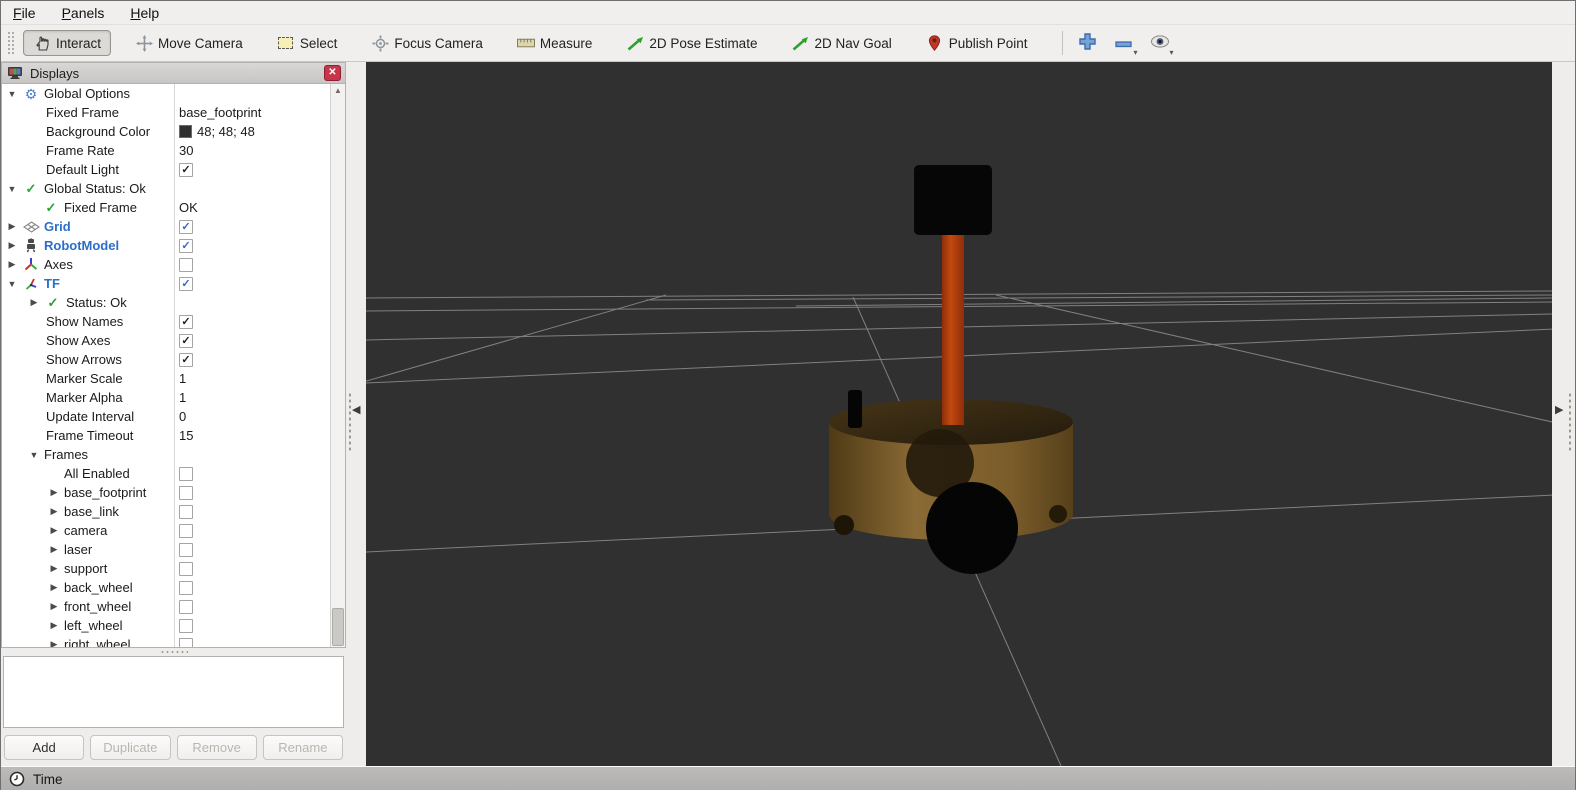  I want to click on scroll-up-icon: ▲, so click(338, 91).